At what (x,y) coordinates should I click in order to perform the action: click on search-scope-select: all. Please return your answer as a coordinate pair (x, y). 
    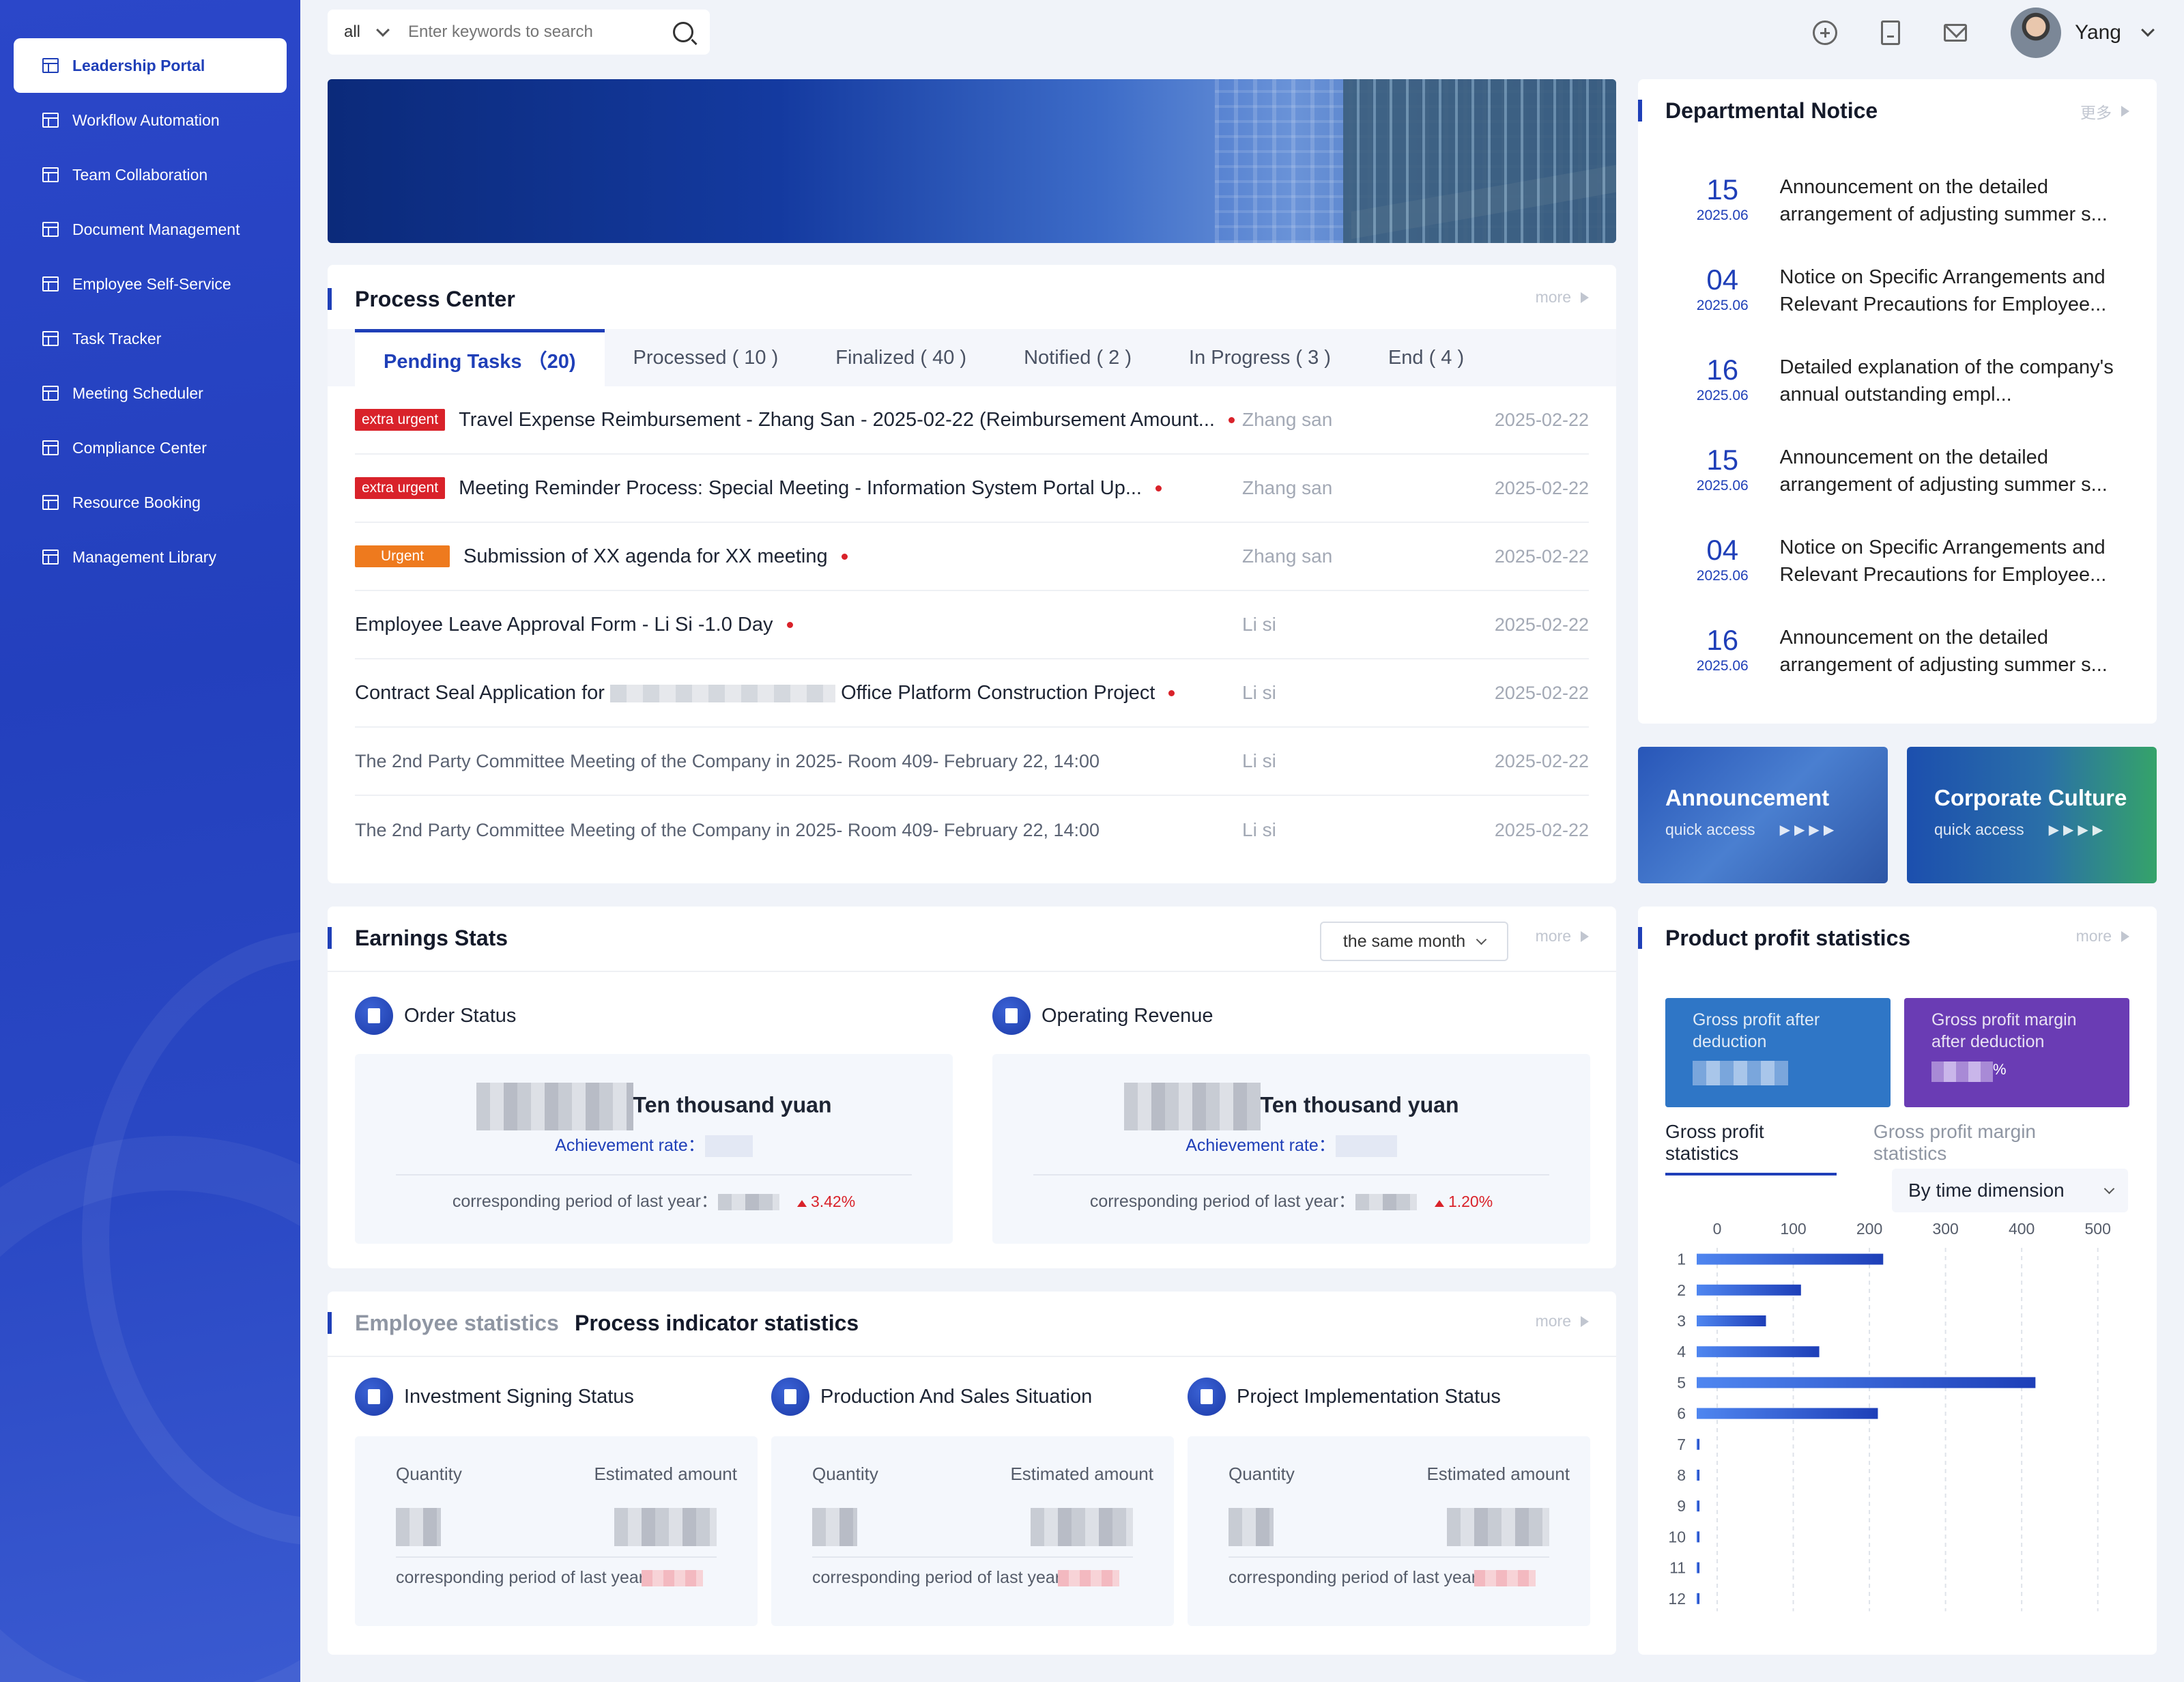
    Looking at the image, I should click on (352, 32).